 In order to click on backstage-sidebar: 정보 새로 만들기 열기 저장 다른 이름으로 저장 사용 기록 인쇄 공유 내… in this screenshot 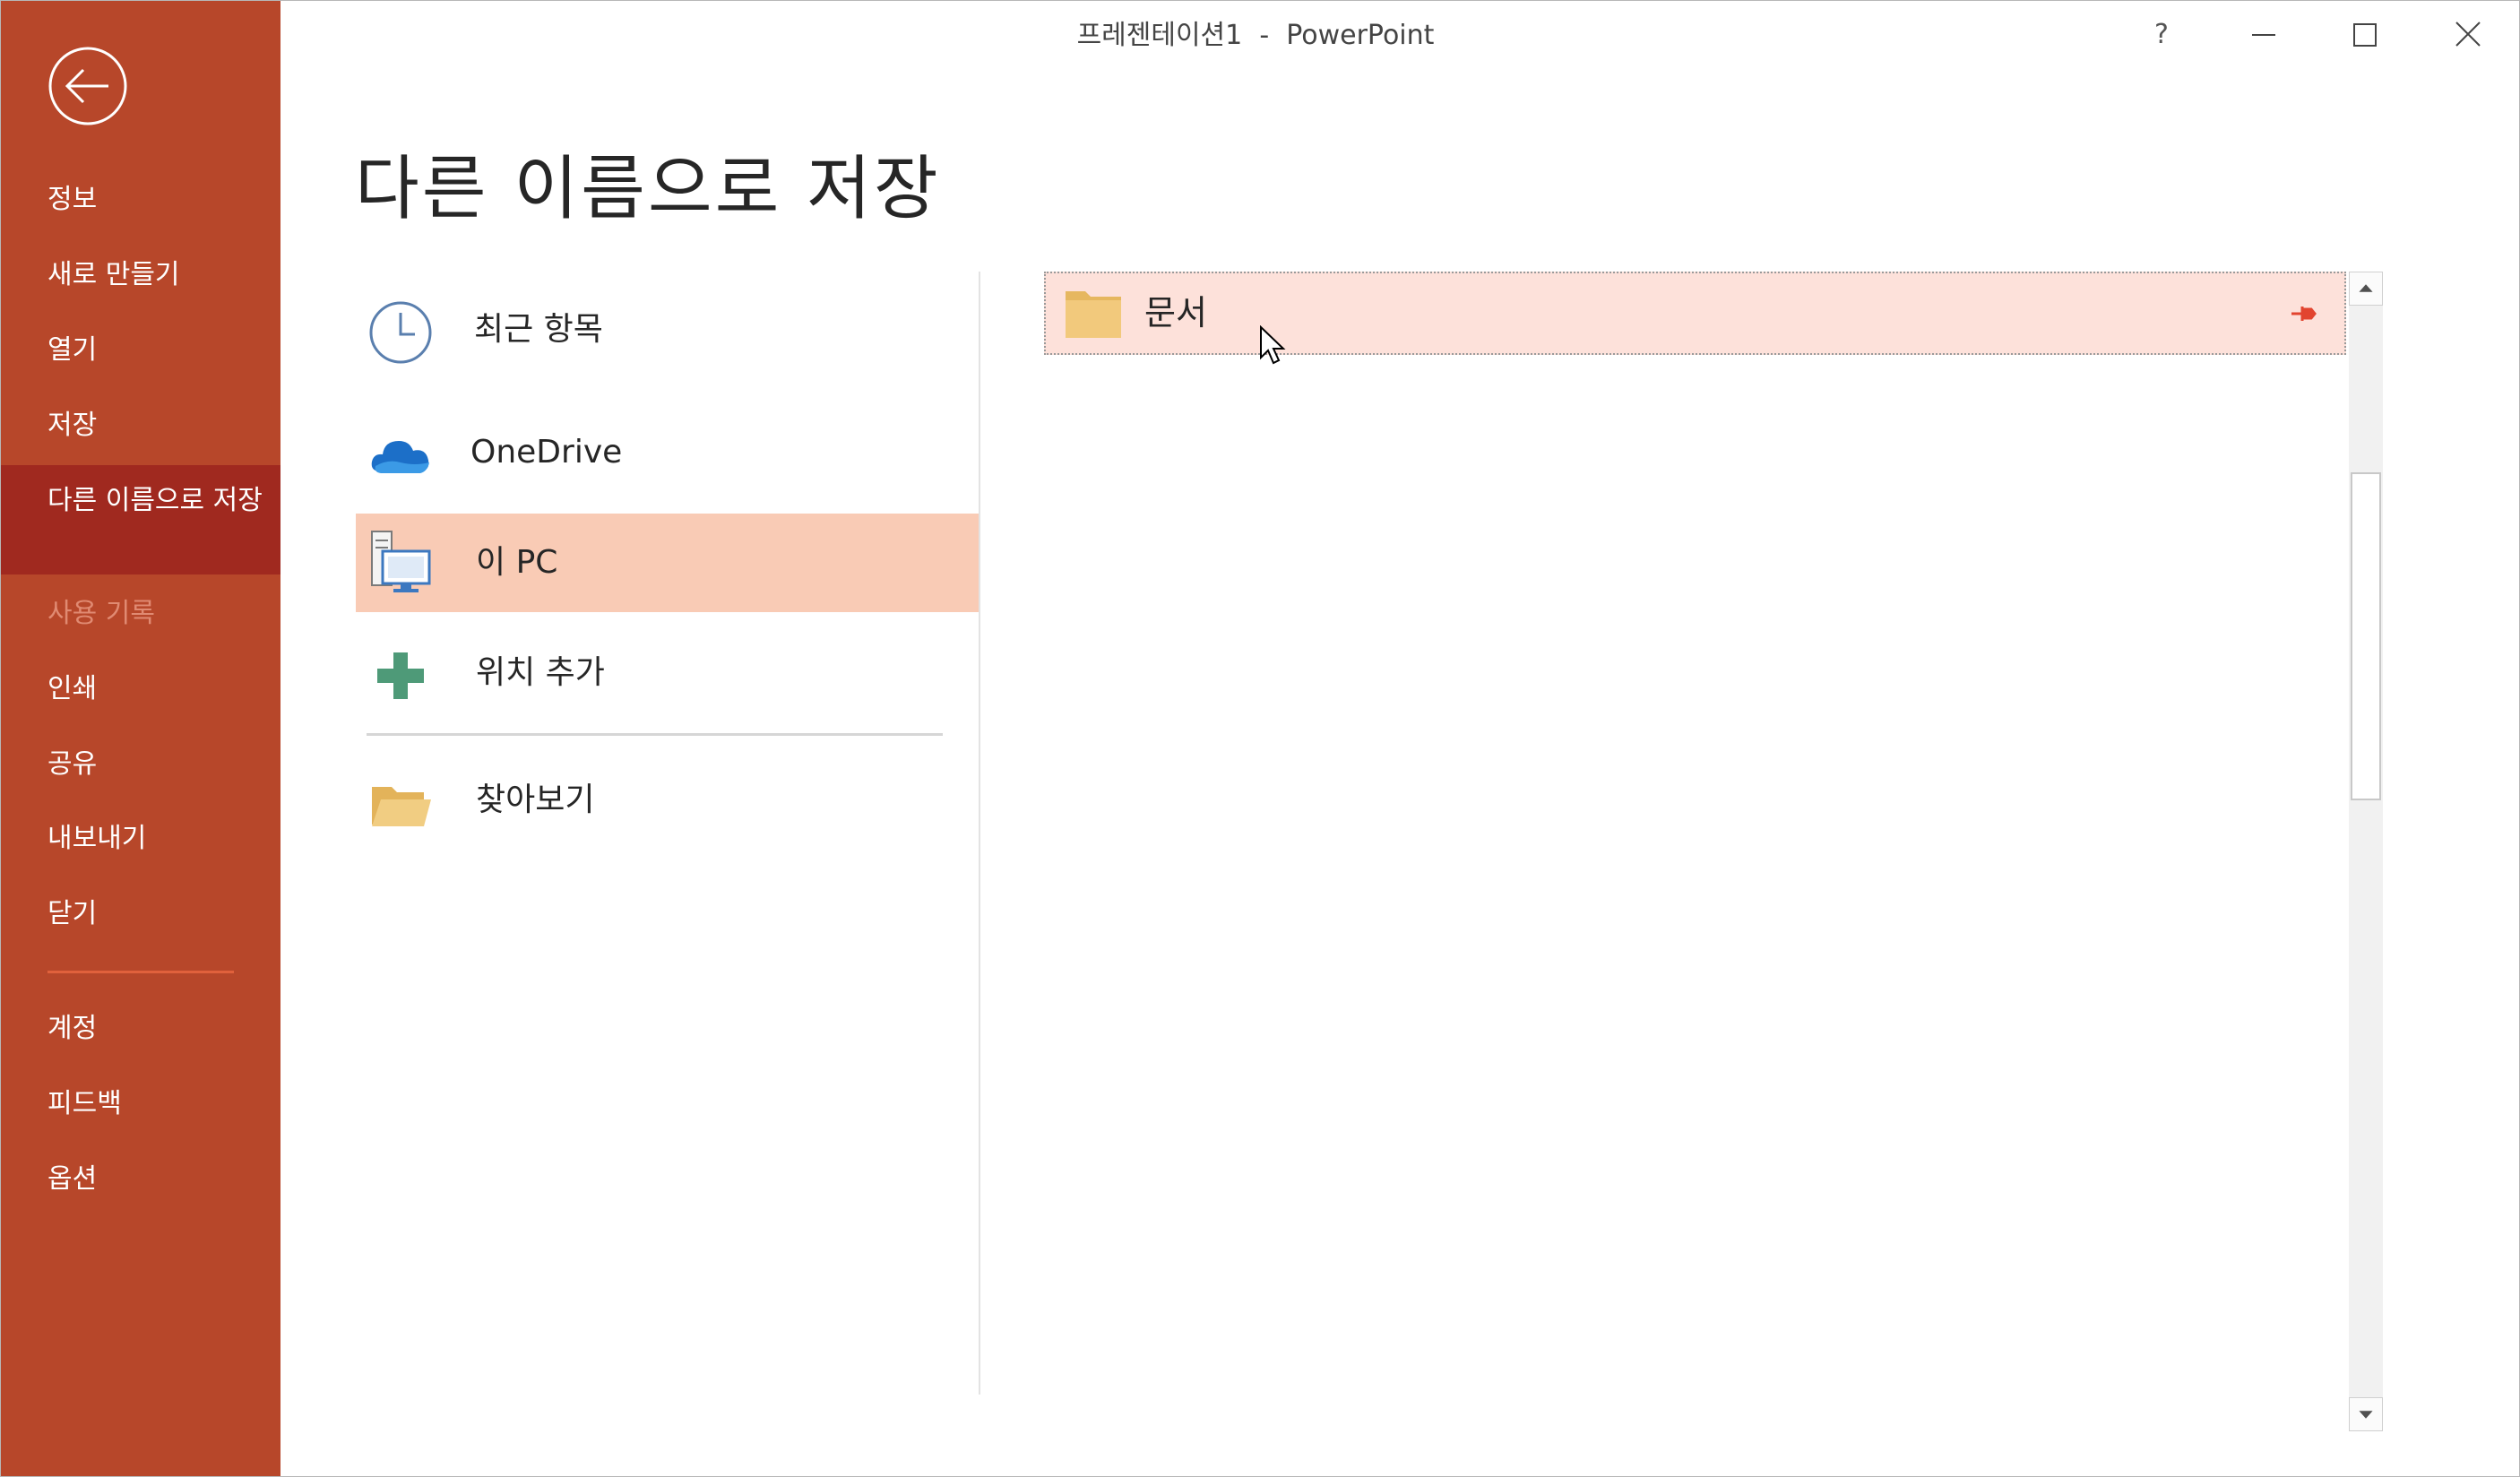, I will do `click(140, 738)`.